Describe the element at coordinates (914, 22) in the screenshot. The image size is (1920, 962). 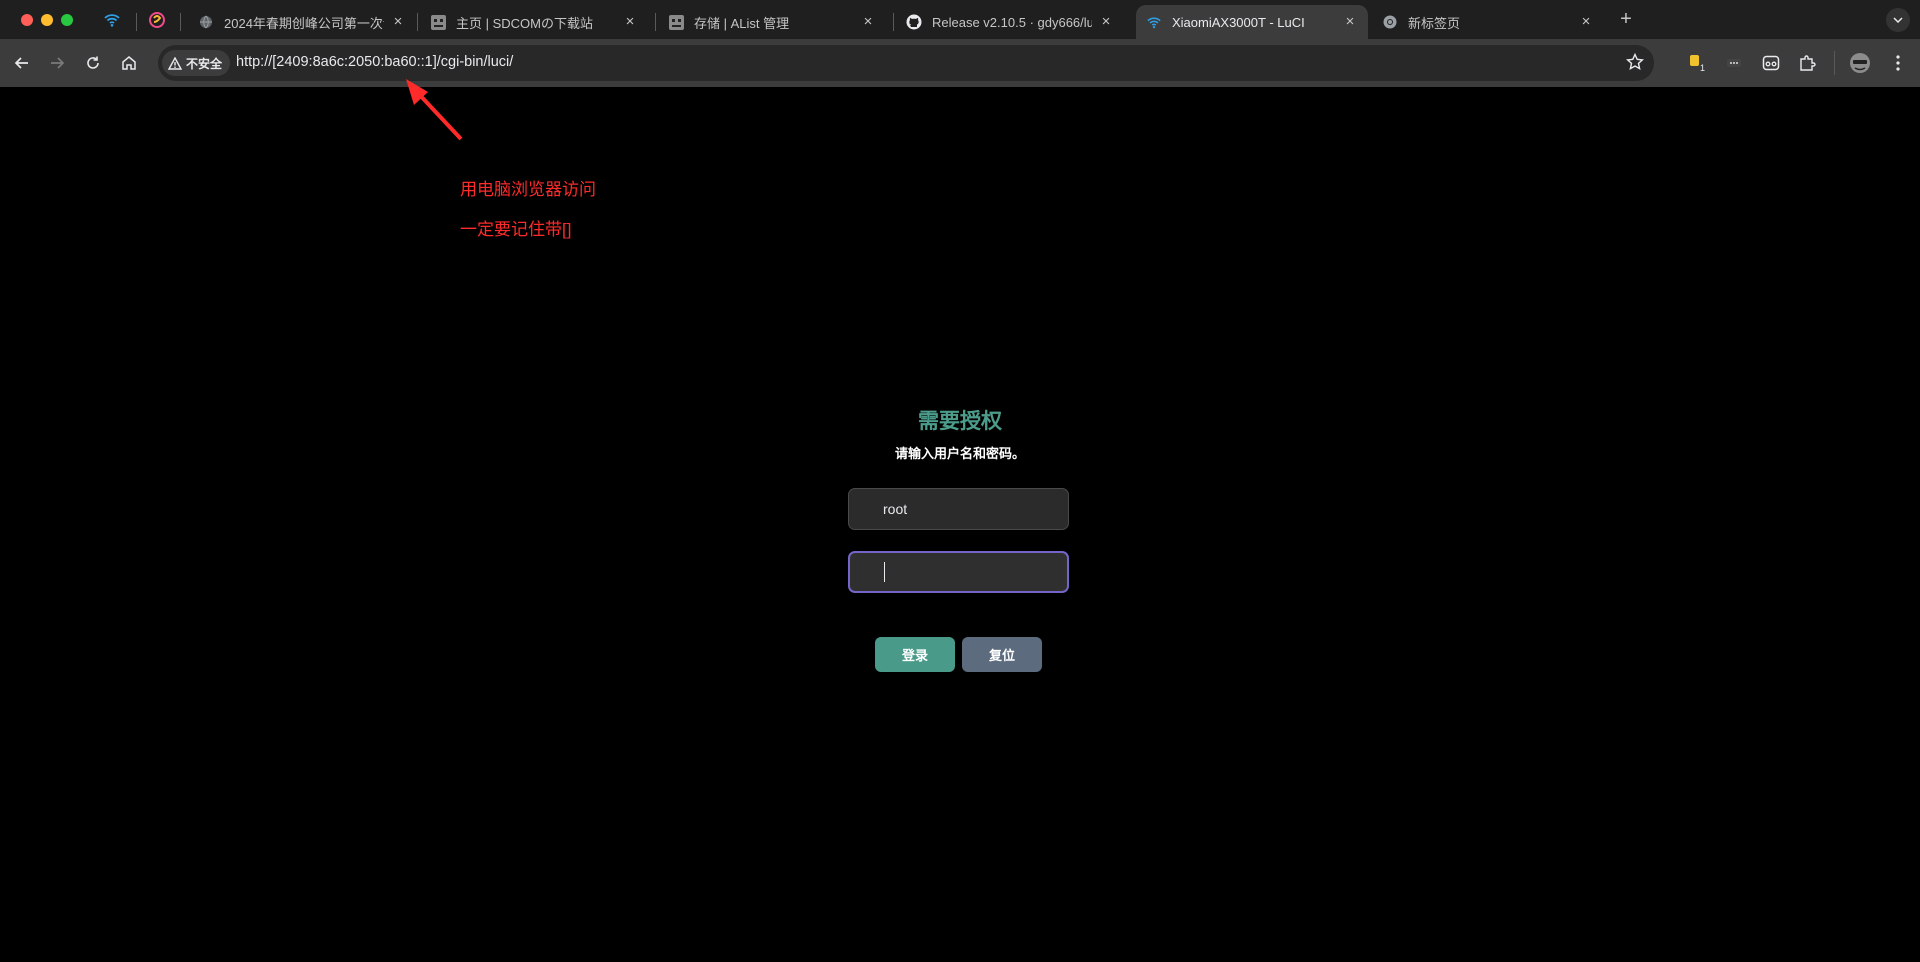
I see `github-icon` at that location.